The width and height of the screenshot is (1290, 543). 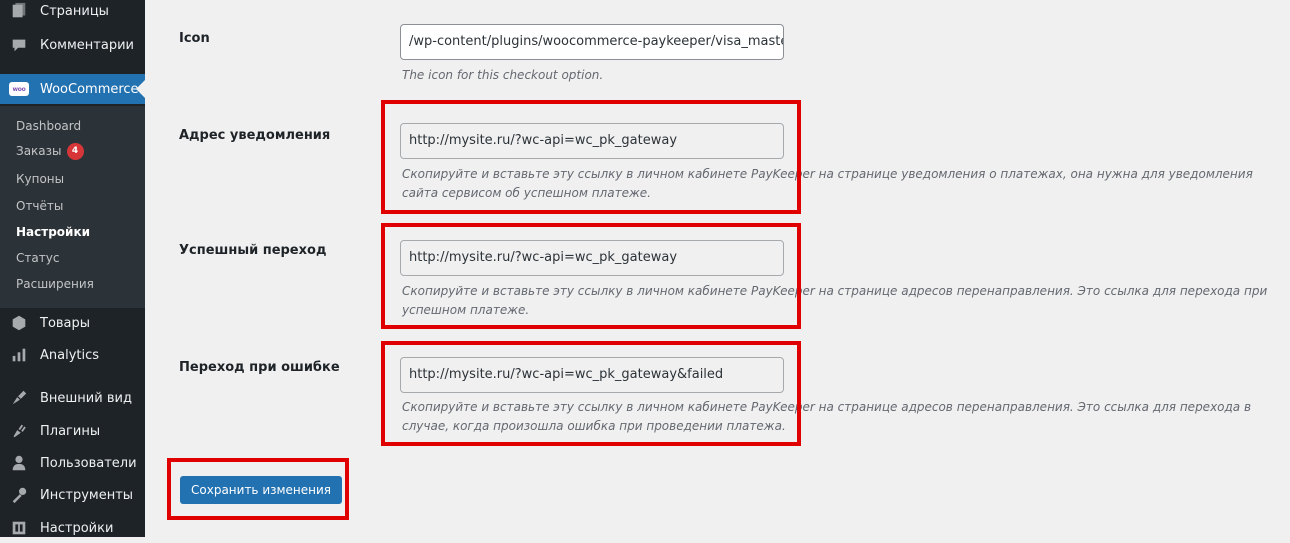 What do you see at coordinates (259, 367) in the screenshot?
I see `fail-url-label: Переход при ошибке` at bounding box center [259, 367].